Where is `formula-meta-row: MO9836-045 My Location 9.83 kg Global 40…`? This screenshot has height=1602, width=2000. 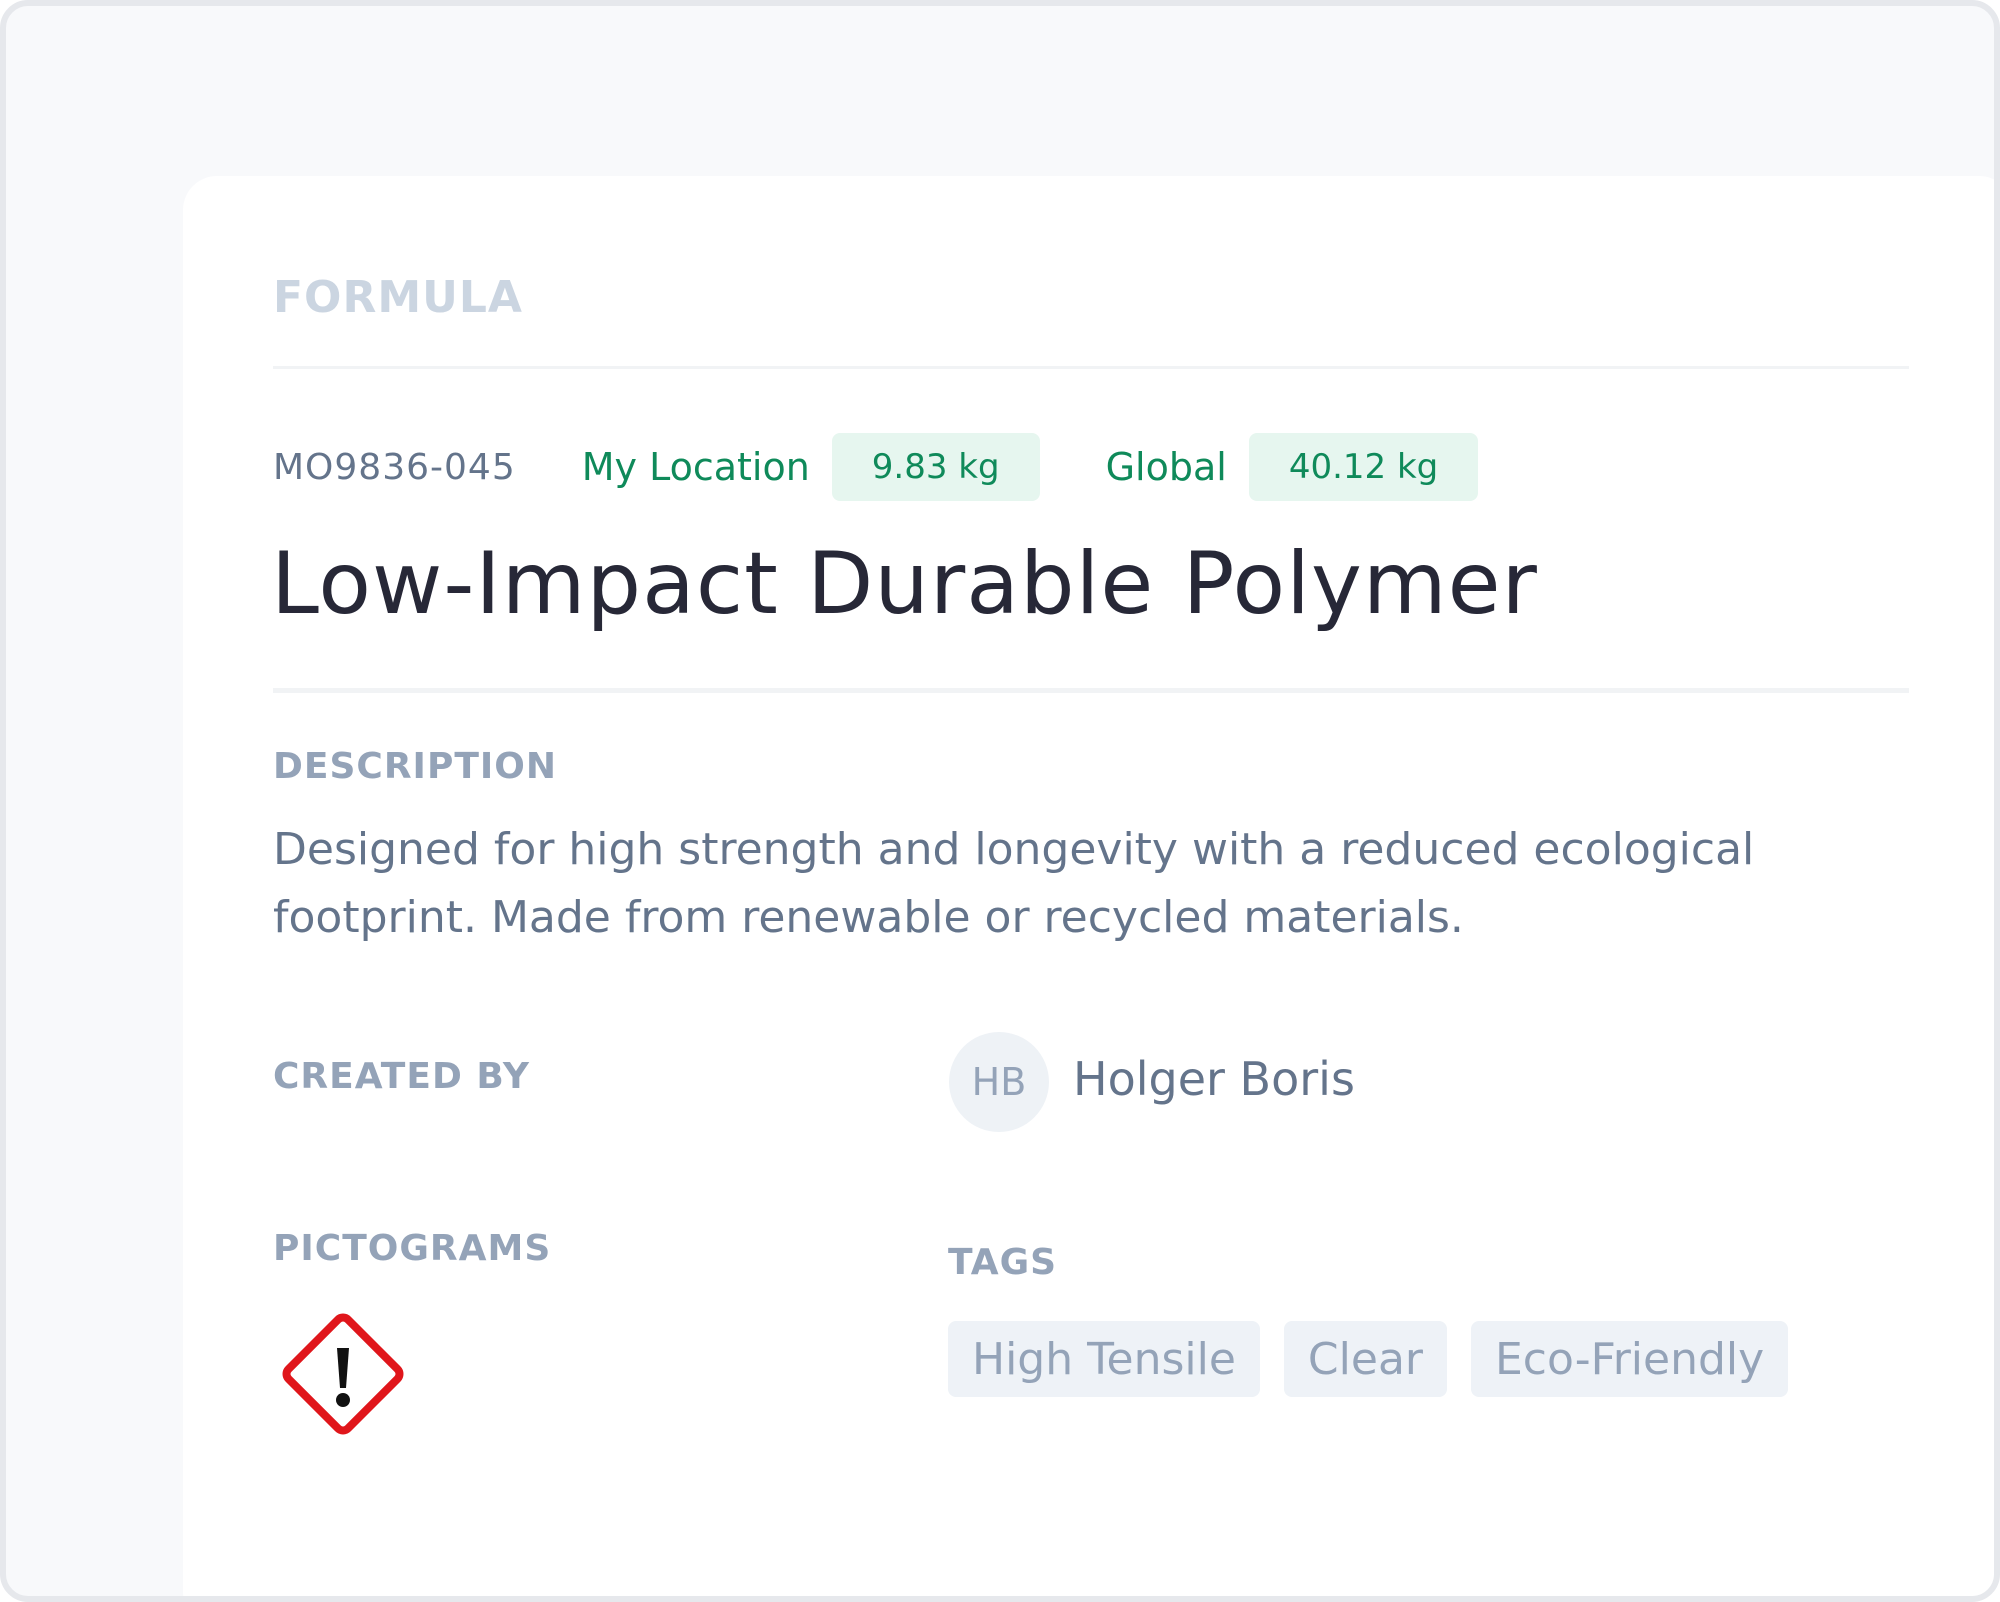
formula-meta-row: MO9836-045 My Location 9.83 kg Global 40… is located at coordinates (876, 467).